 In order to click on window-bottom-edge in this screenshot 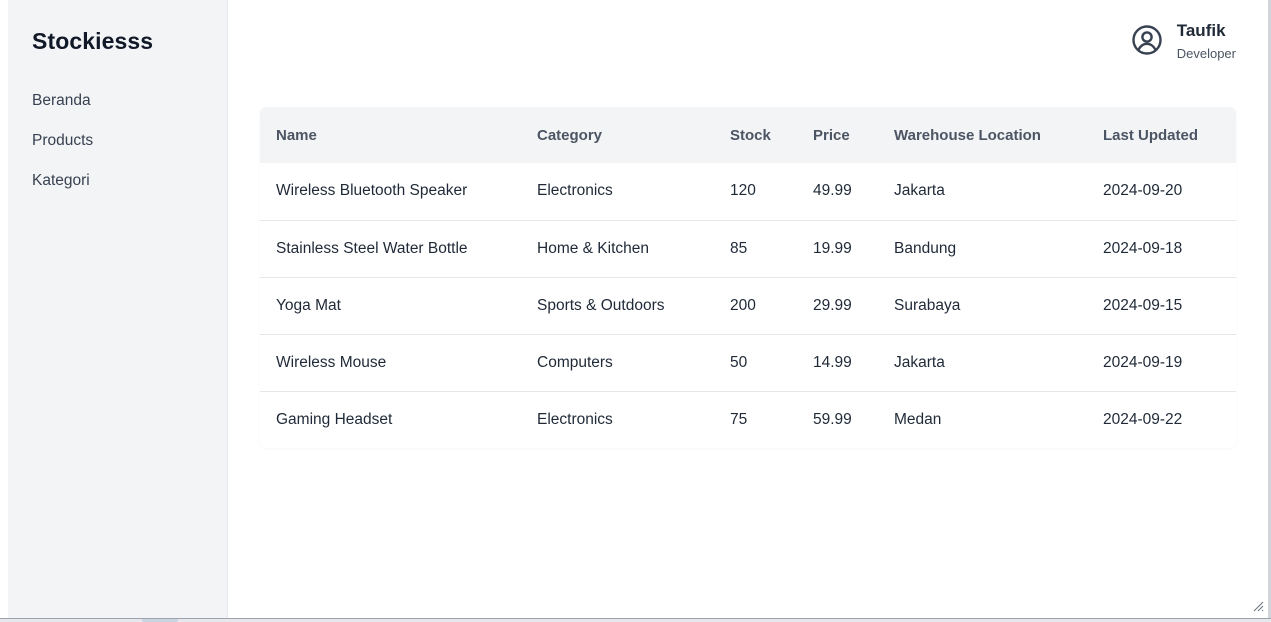, I will do `click(635, 620)`.